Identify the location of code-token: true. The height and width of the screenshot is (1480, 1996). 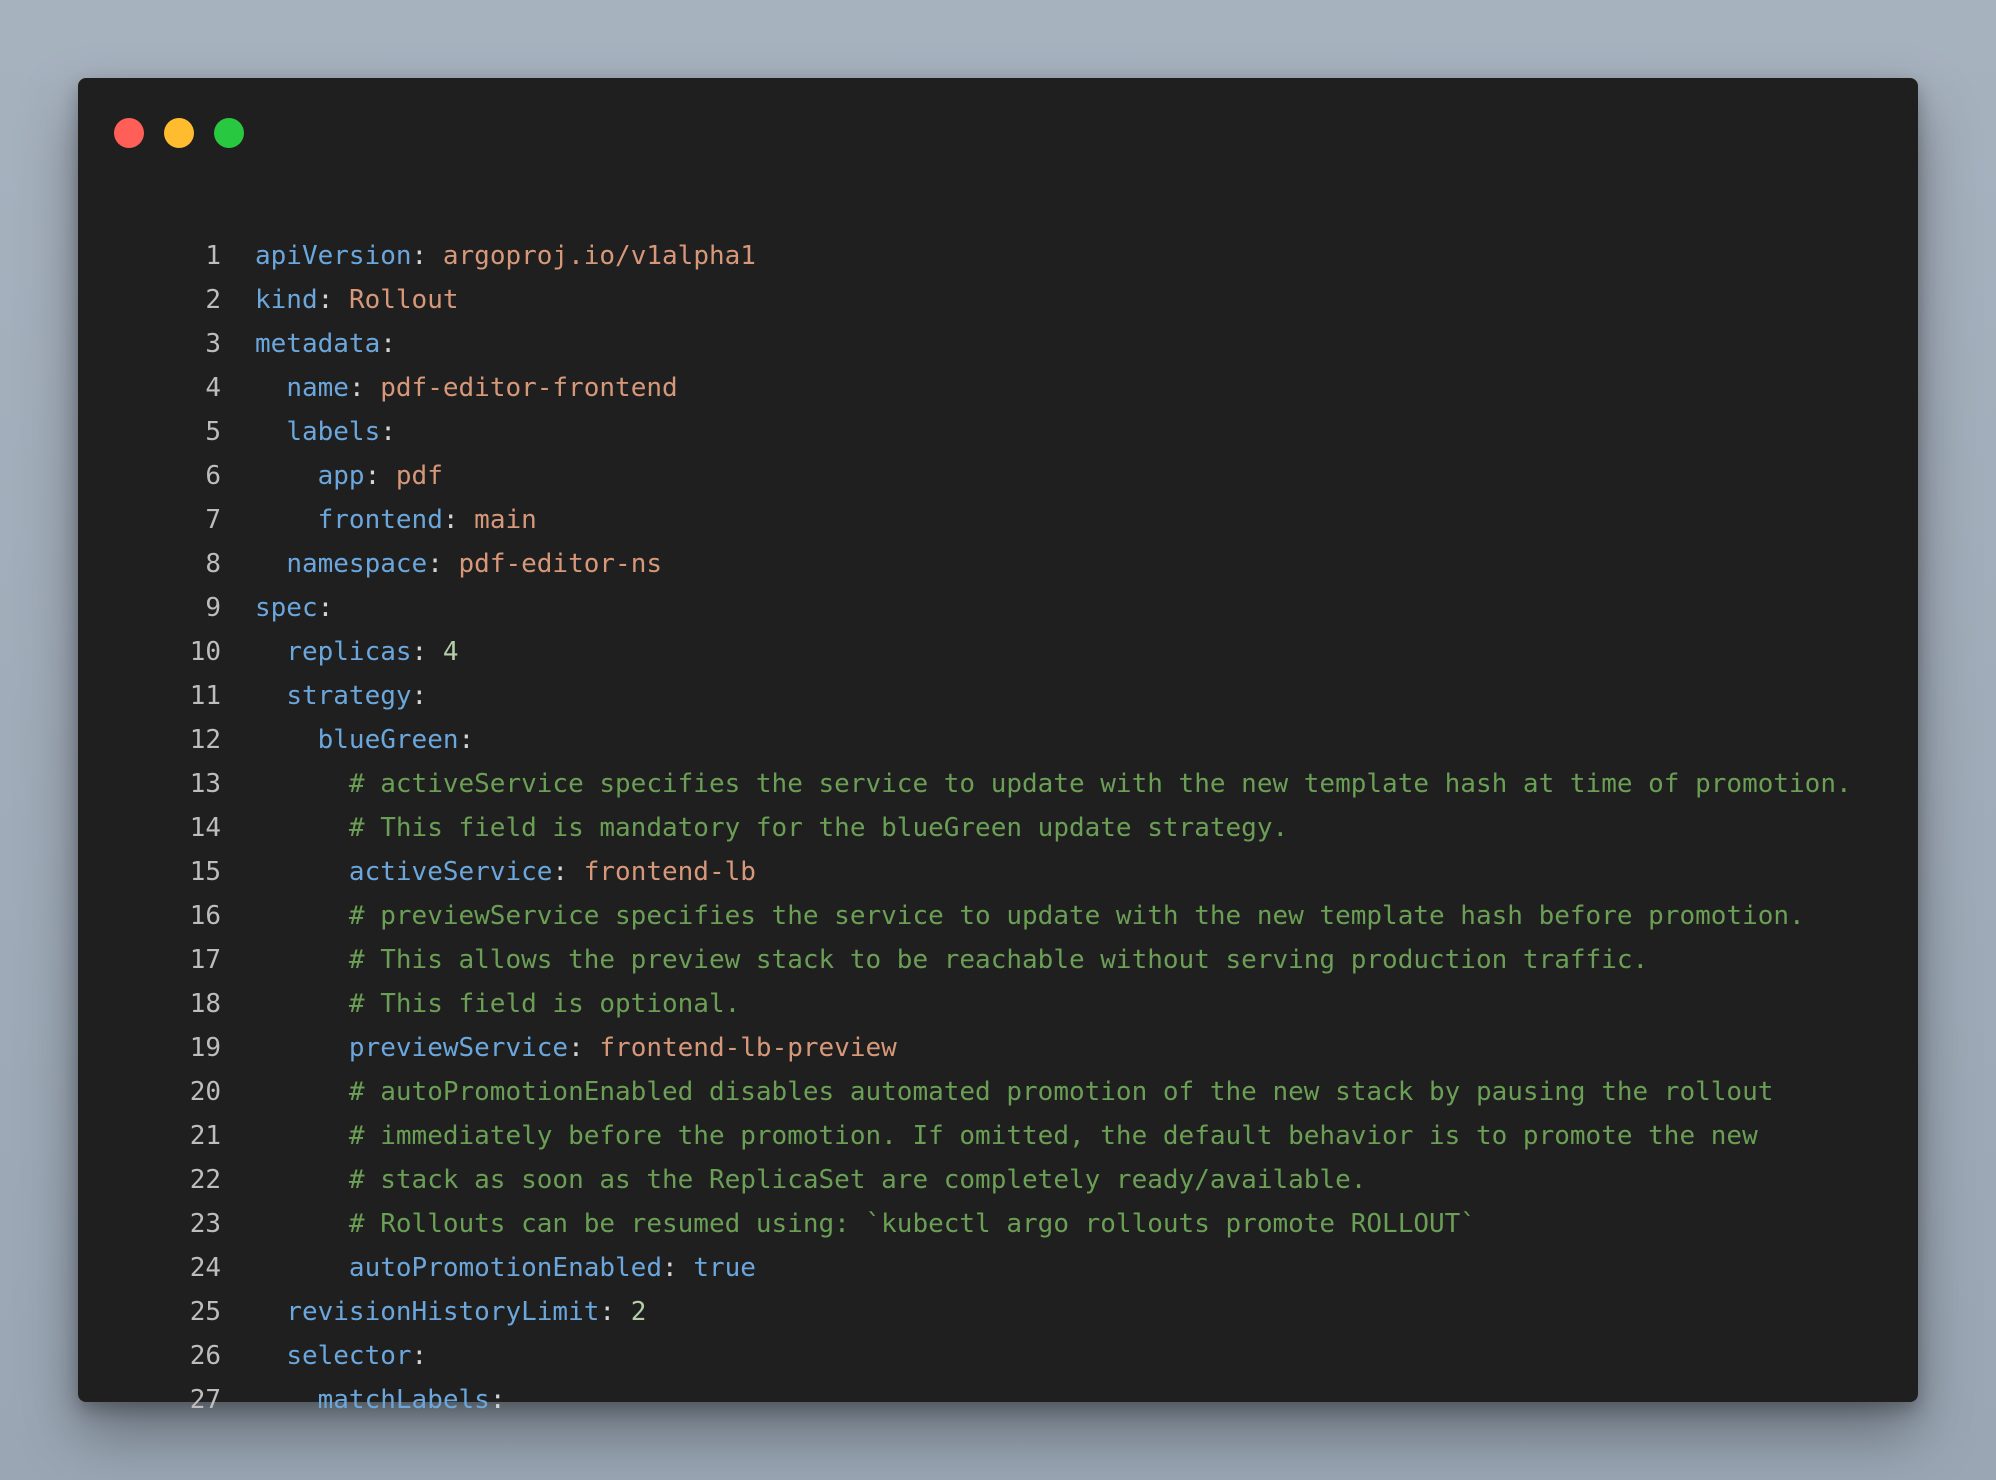
(724, 1268).